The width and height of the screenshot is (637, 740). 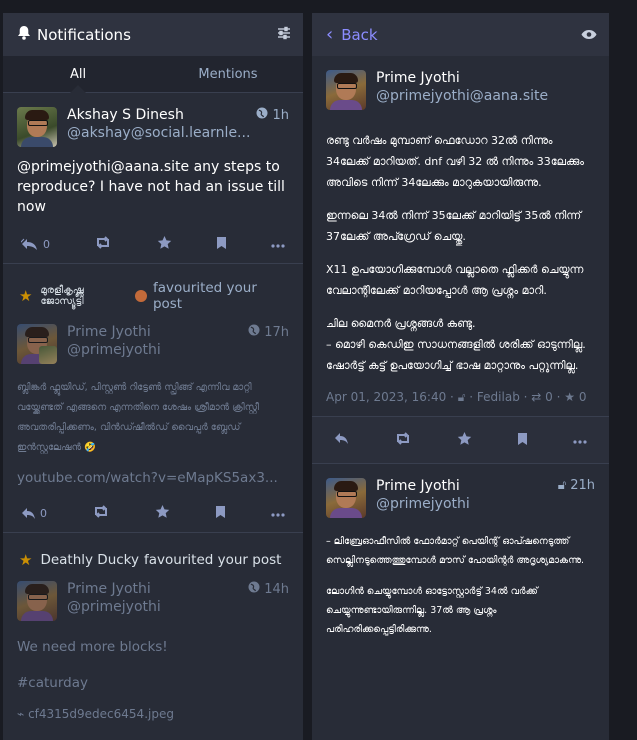 I want to click on time-value: 21h, so click(x=582, y=485).